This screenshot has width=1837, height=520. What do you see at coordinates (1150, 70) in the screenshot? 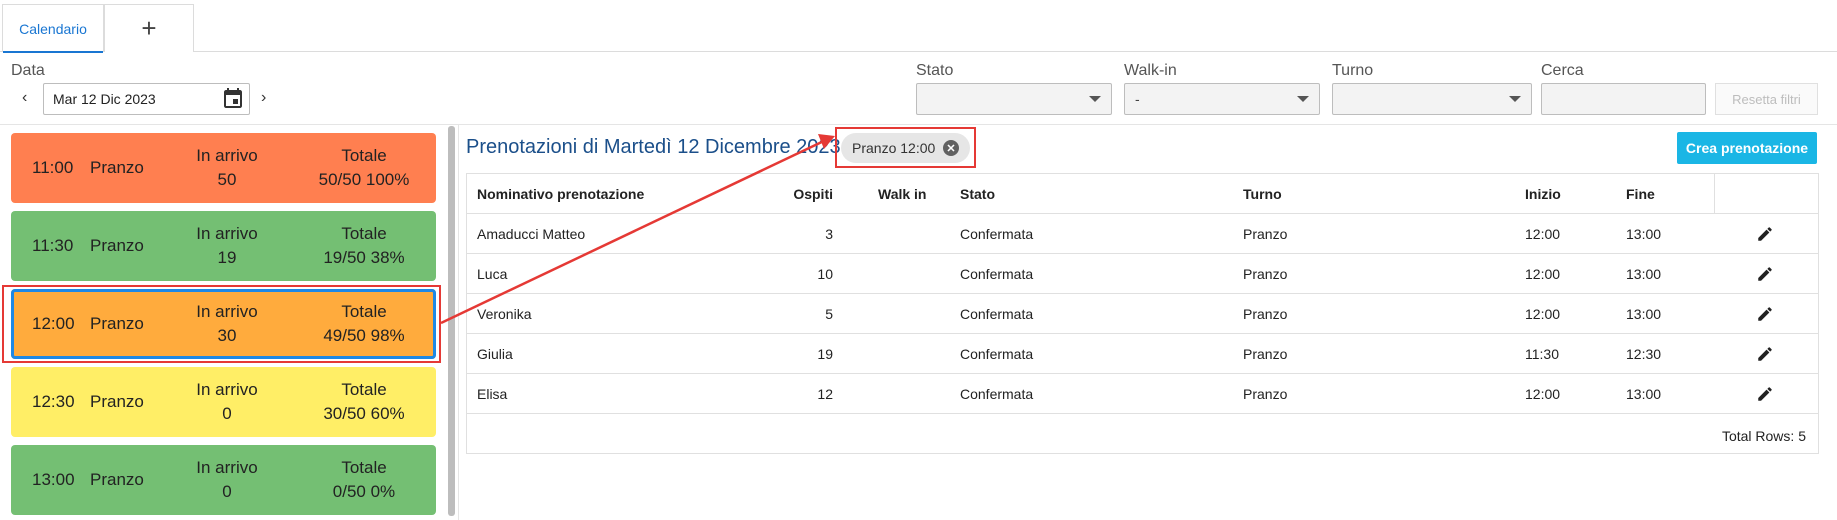
I see `walkin-label: Walk-in` at bounding box center [1150, 70].